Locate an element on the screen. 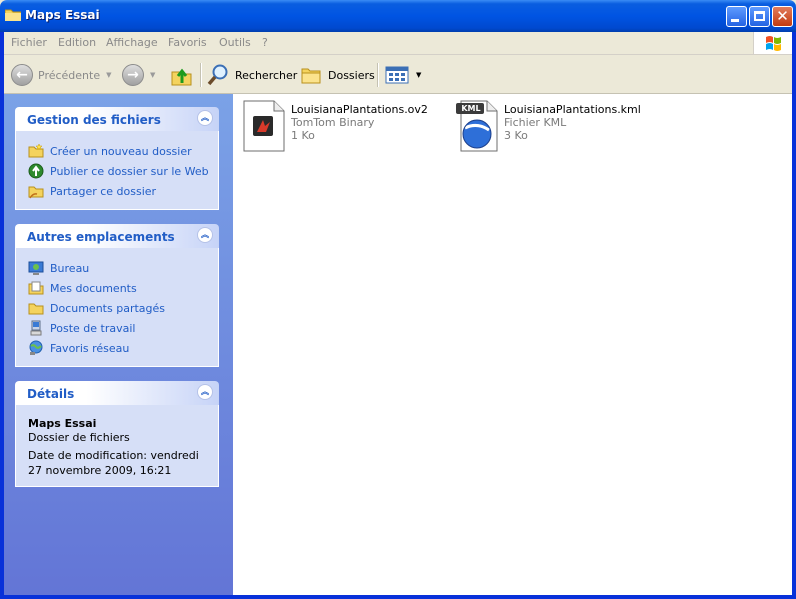  forward-arrow-icon: → is located at coordinates (133, 75).